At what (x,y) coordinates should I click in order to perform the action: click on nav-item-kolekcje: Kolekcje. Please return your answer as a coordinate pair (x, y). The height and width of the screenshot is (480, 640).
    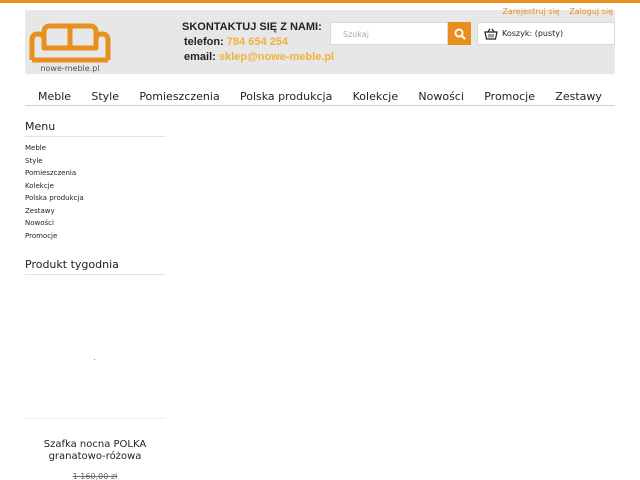
    Looking at the image, I should click on (375, 96).